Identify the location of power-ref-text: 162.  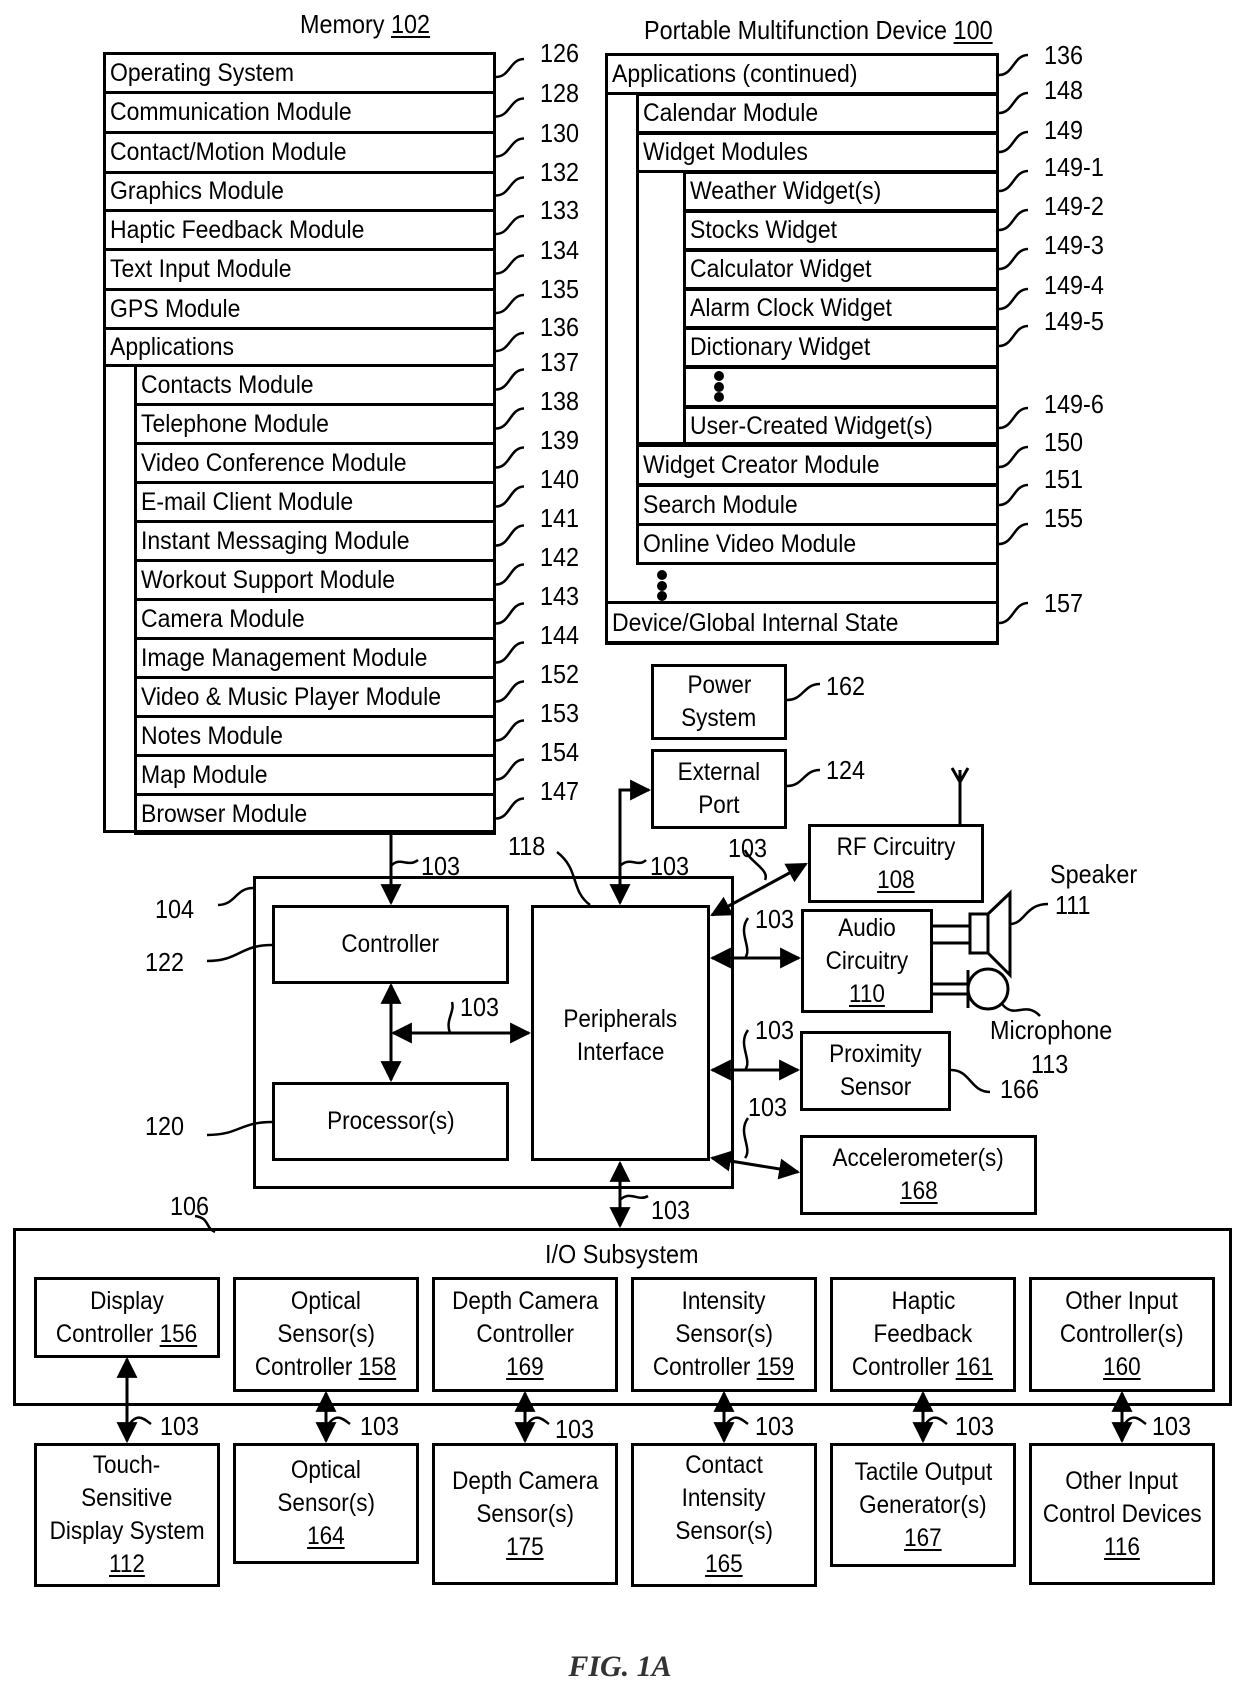
(846, 686).